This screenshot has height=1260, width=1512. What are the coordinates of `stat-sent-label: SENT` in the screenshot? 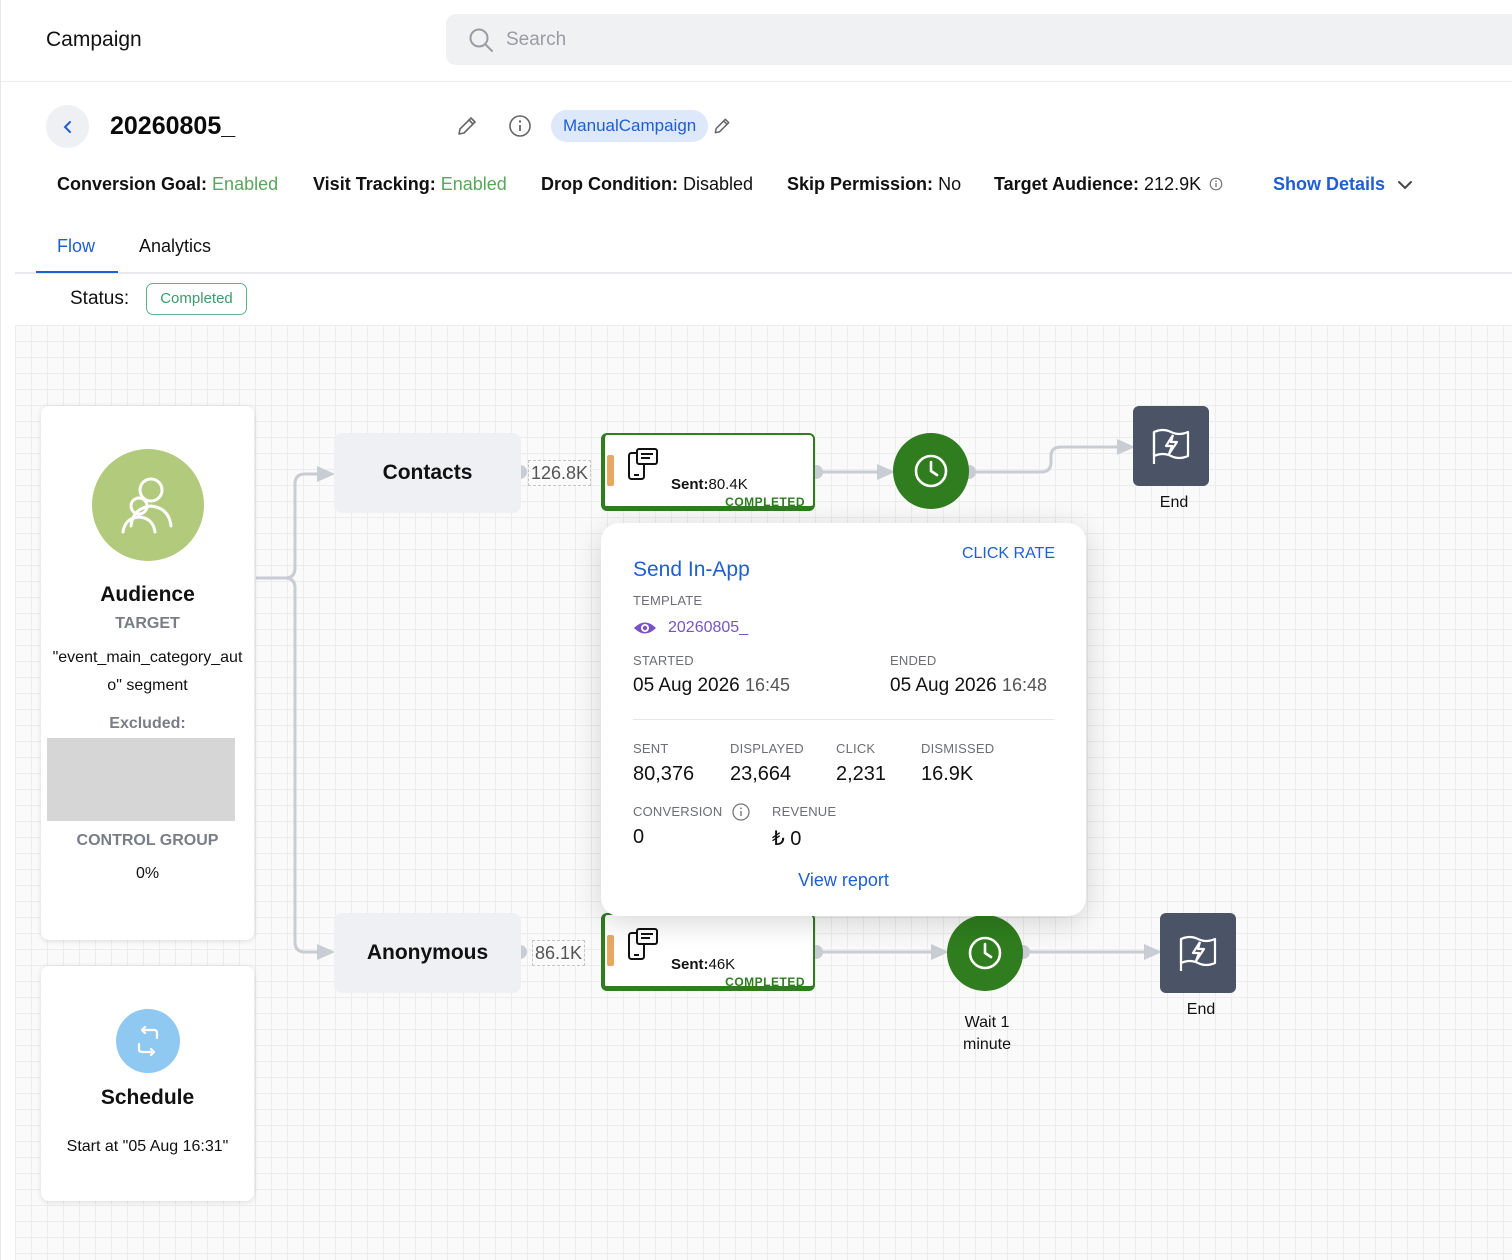 It's located at (651, 748).